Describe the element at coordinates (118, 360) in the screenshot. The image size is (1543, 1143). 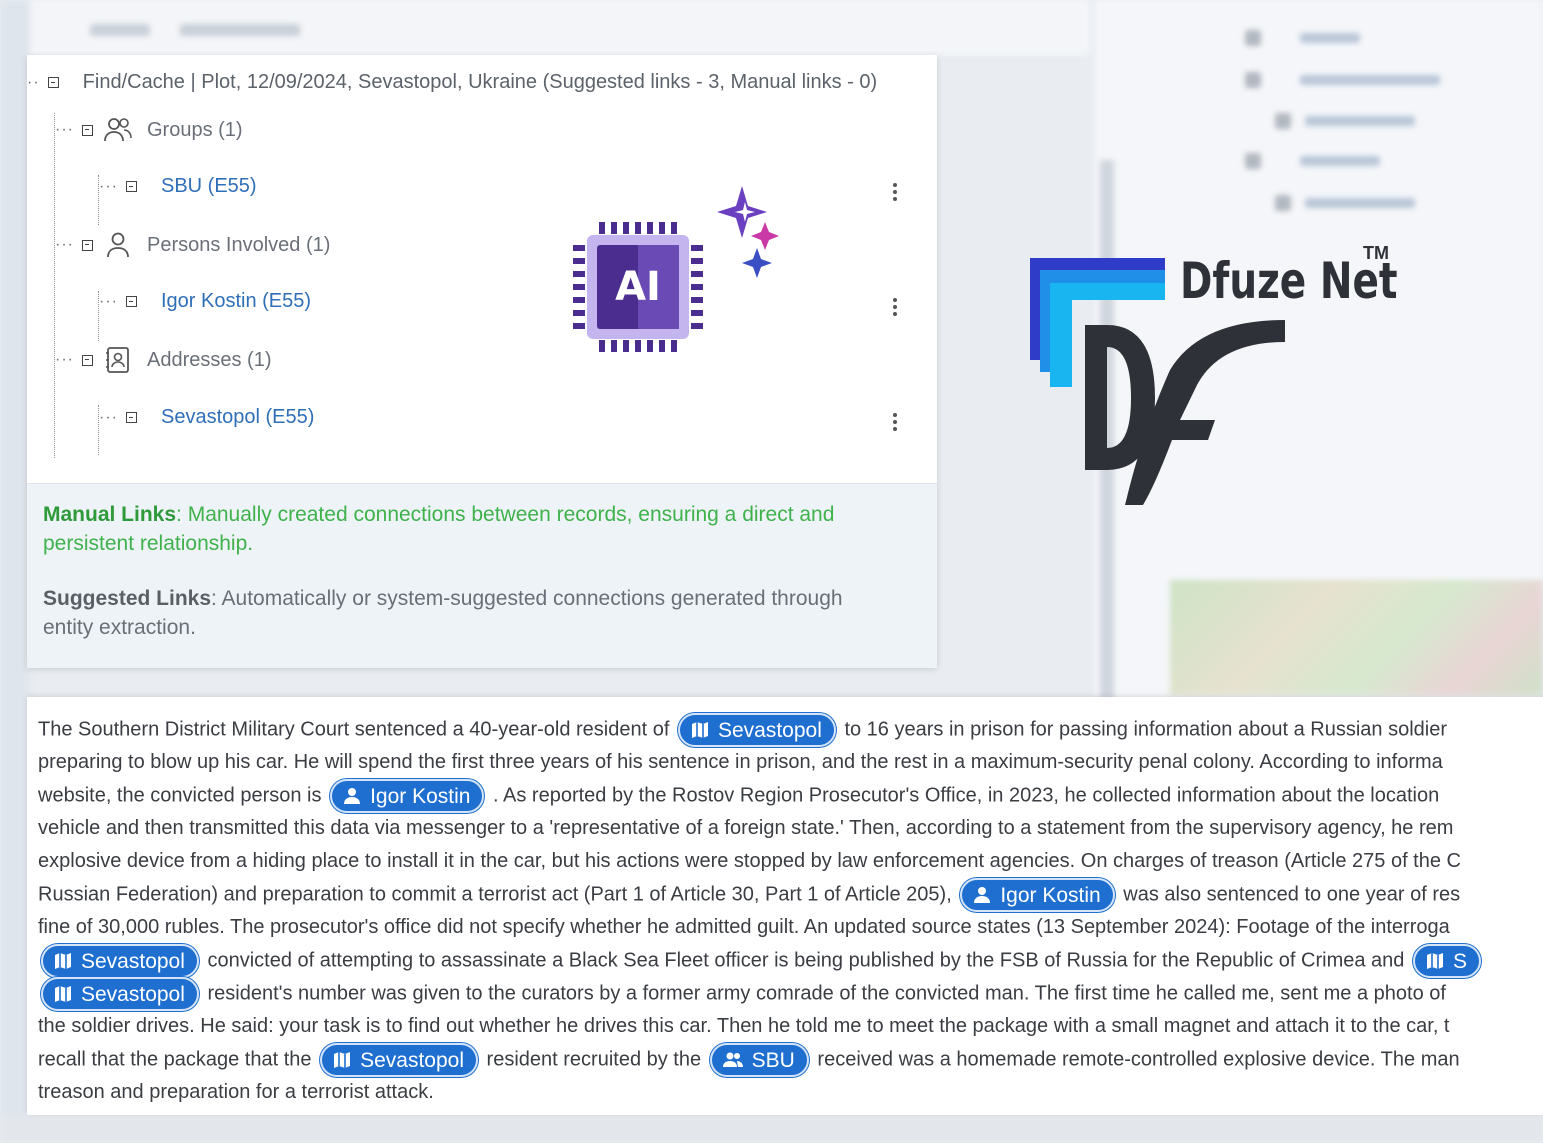
I see `address-book-icon` at that location.